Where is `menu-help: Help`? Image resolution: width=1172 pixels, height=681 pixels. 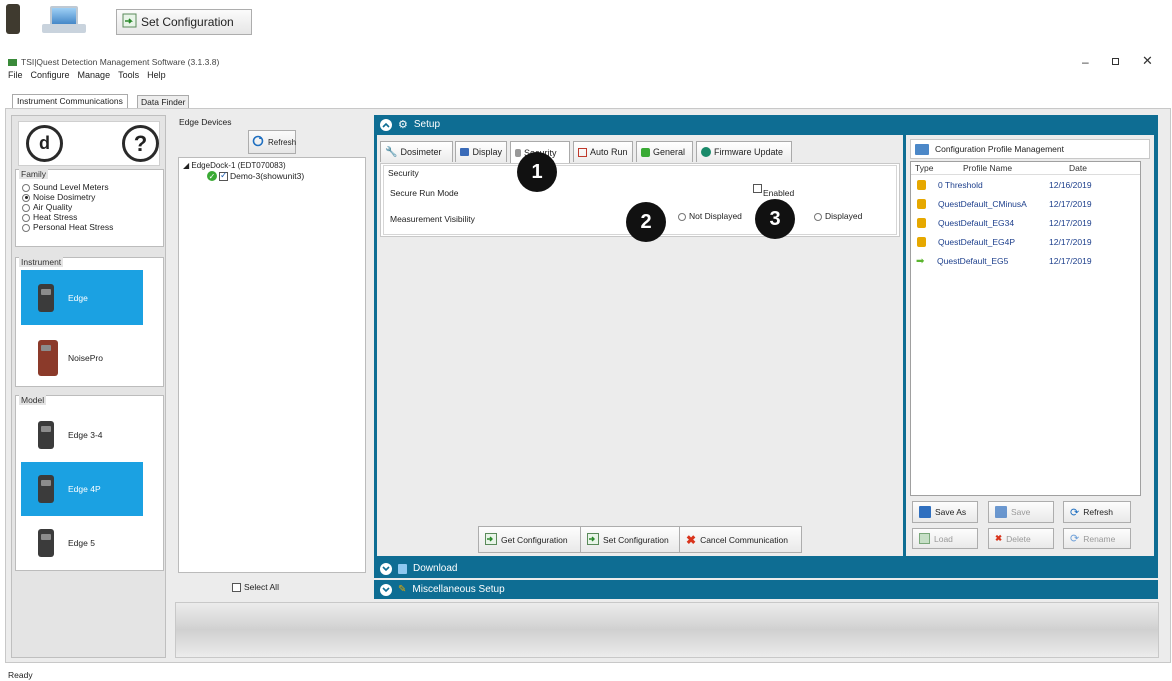
menu-help: Help is located at coordinates (156, 75).